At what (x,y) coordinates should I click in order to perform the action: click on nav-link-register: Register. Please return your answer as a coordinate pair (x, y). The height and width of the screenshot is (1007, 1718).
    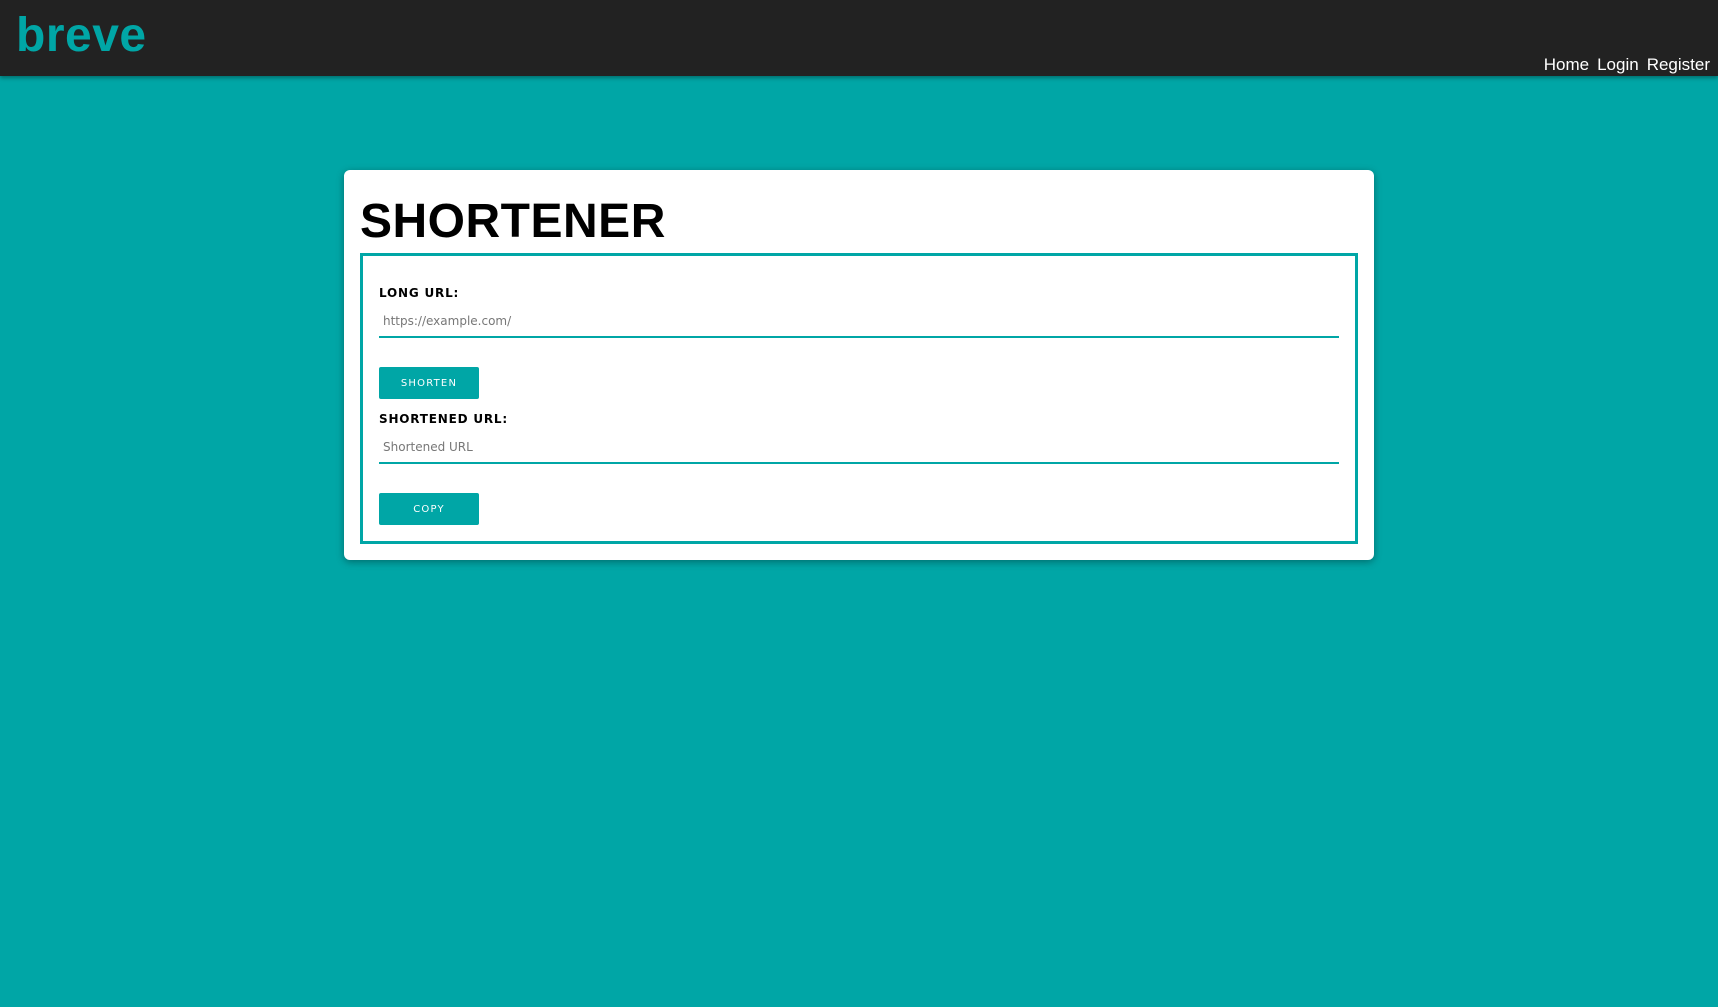
    Looking at the image, I should click on (1678, 64).